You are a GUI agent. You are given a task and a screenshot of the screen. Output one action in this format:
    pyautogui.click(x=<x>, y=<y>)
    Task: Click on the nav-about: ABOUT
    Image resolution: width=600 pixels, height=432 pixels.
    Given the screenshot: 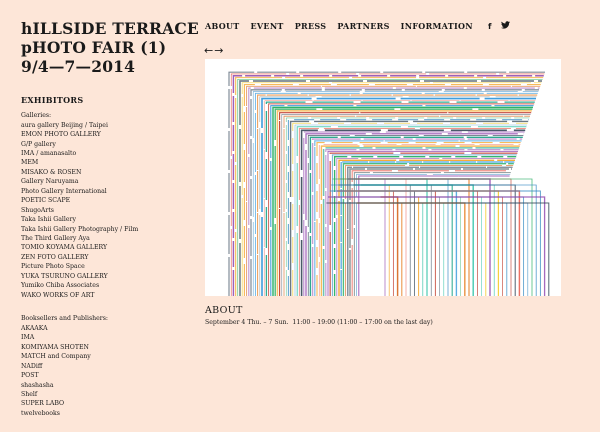 What is the action you would take?
    pyautogui.click(x=222, y=26)
    